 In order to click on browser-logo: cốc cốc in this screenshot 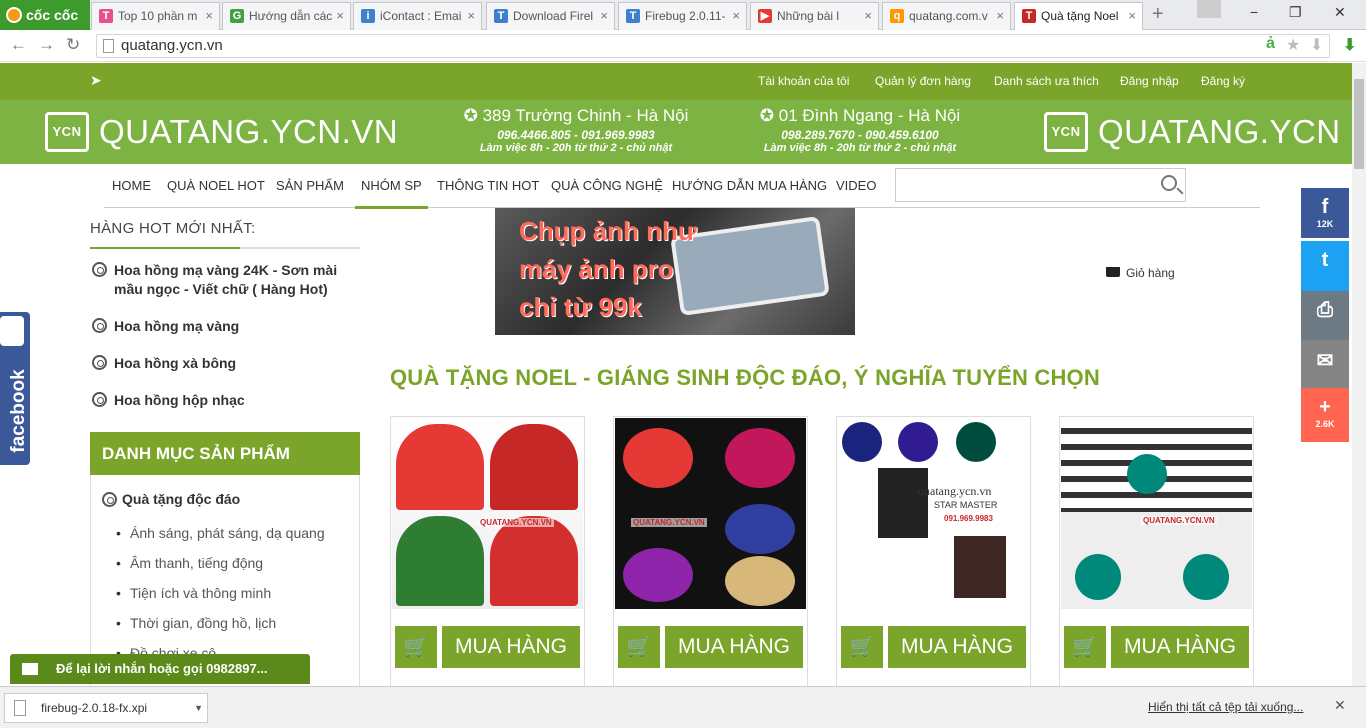, I will do `click(45, 15)`.